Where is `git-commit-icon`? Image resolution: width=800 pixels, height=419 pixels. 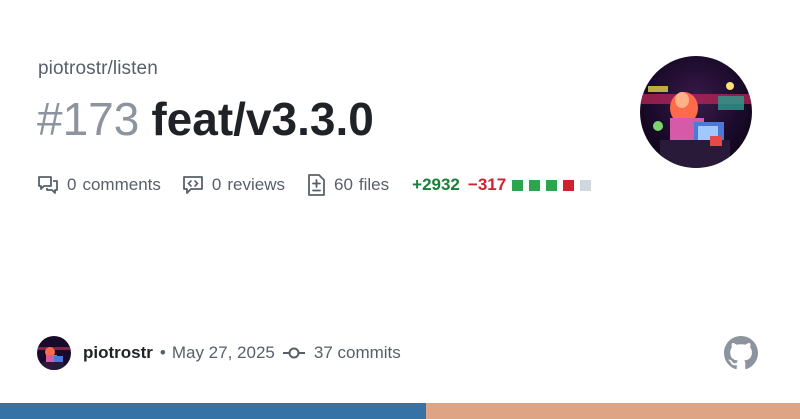 git-commit-icon is located at coordinates (293, 353).